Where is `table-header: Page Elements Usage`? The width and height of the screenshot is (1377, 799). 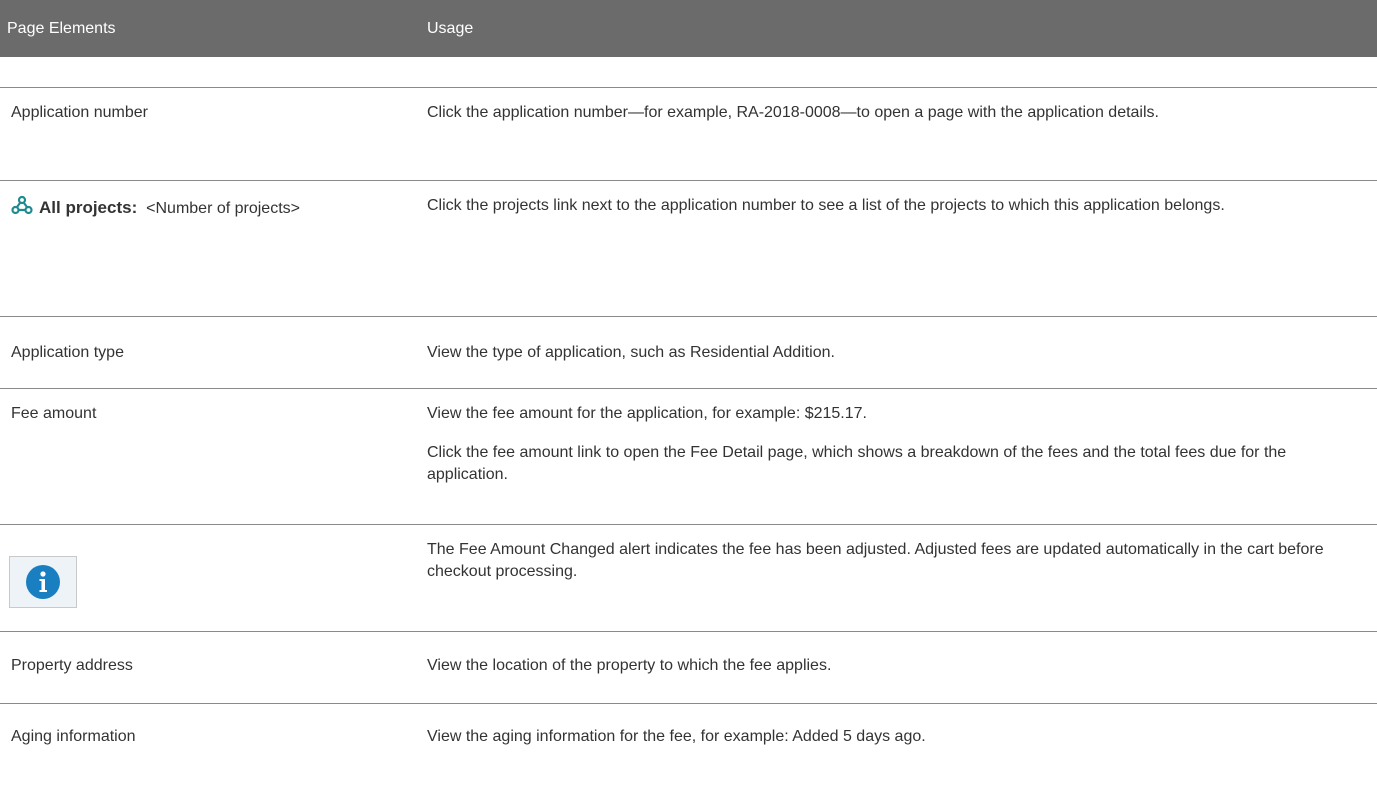
table-header: Page Elements Usage is located at coordinates (688, 28).